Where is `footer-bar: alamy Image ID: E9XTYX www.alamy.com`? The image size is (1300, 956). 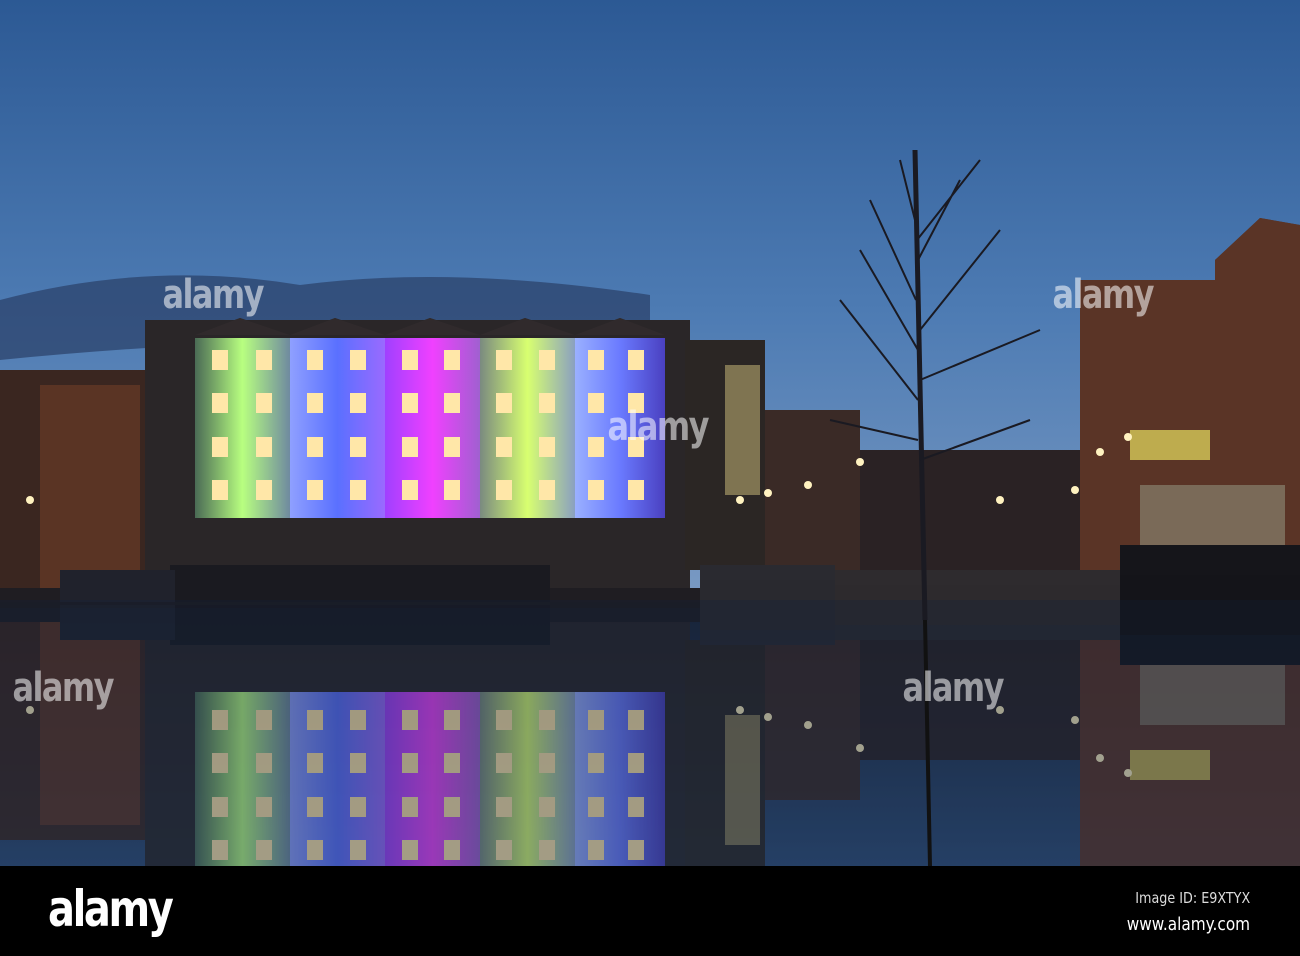
footer-bar: alamy Image ID: E9XTYX www.alamy.com is located at coordinates (650, 911).